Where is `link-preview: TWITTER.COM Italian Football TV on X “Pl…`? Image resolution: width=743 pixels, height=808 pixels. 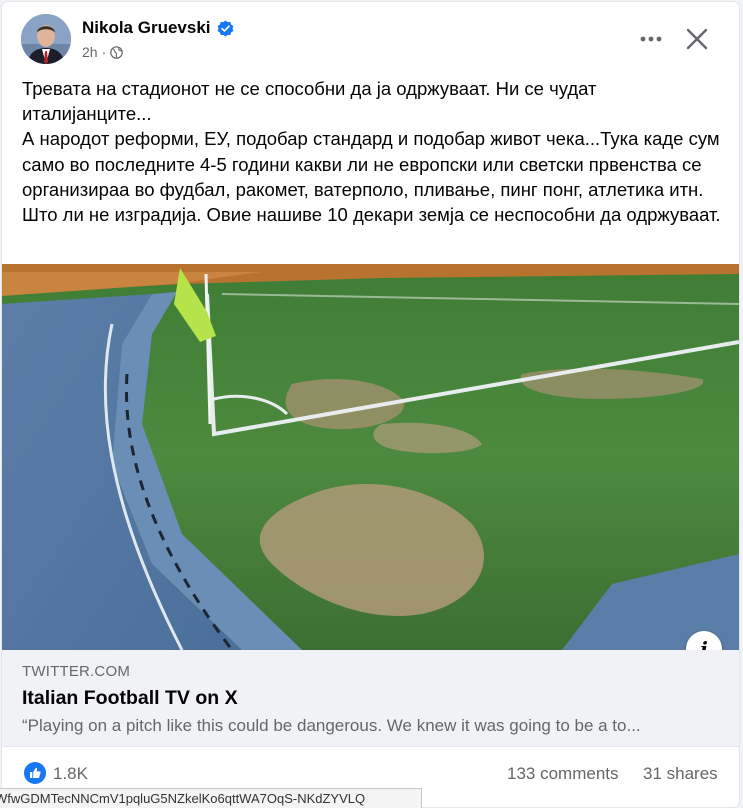 link-preview: TWITTER.COM Italian Football TV on X “Pl… is located at coordinates (370, 698).